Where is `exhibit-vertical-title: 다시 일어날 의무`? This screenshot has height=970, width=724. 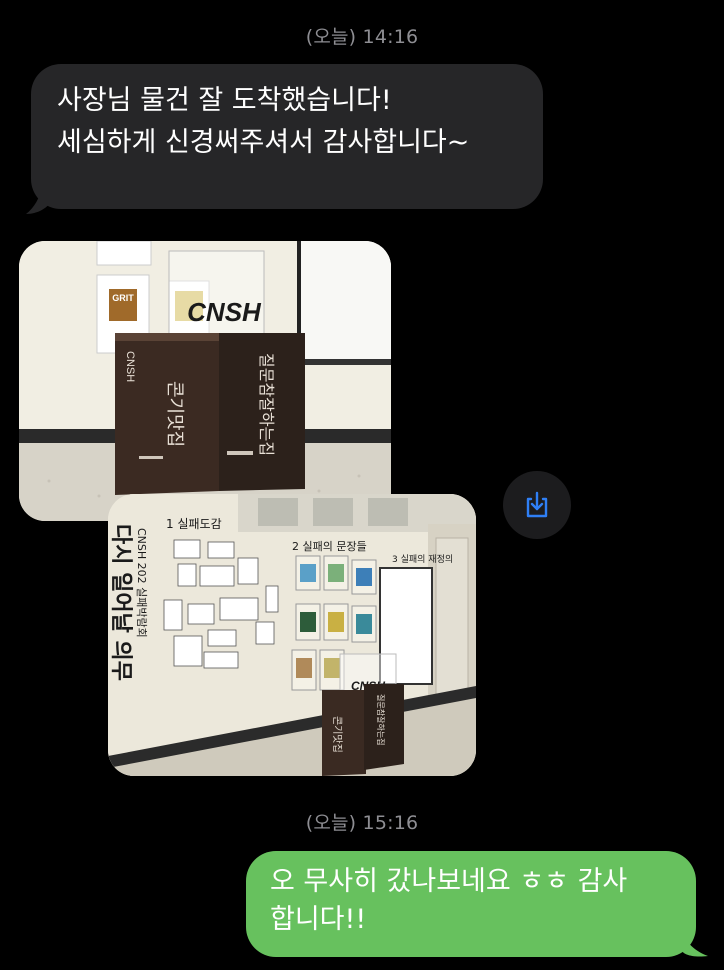
exhibit-vertical-title: 다시 일어날 의무 is located at coordinates (120, 602).